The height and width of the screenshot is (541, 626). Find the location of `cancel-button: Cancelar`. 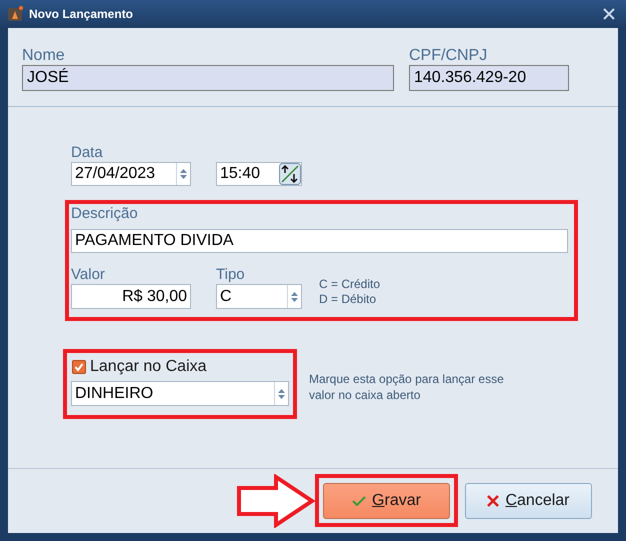

cancel-button: Cancelar is located at coordinates (528, 501).